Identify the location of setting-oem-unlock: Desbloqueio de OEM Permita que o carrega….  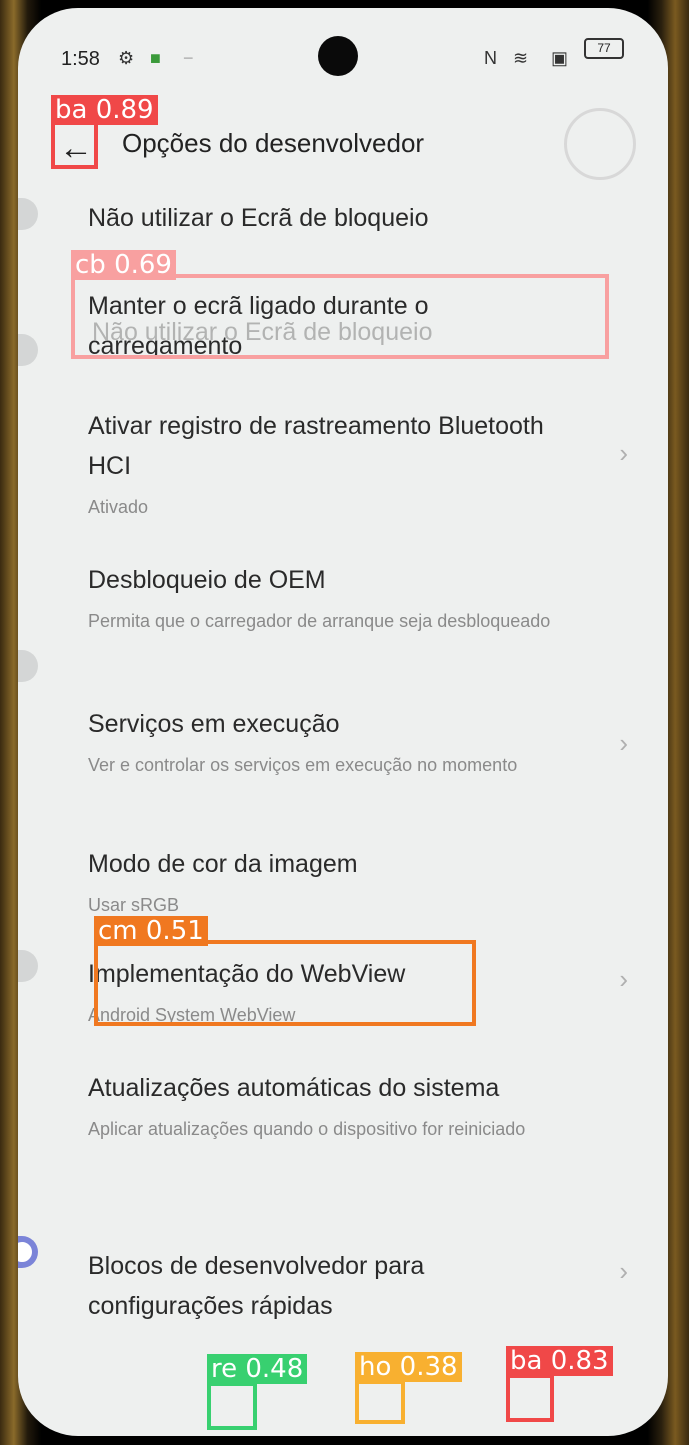
(328, 599).